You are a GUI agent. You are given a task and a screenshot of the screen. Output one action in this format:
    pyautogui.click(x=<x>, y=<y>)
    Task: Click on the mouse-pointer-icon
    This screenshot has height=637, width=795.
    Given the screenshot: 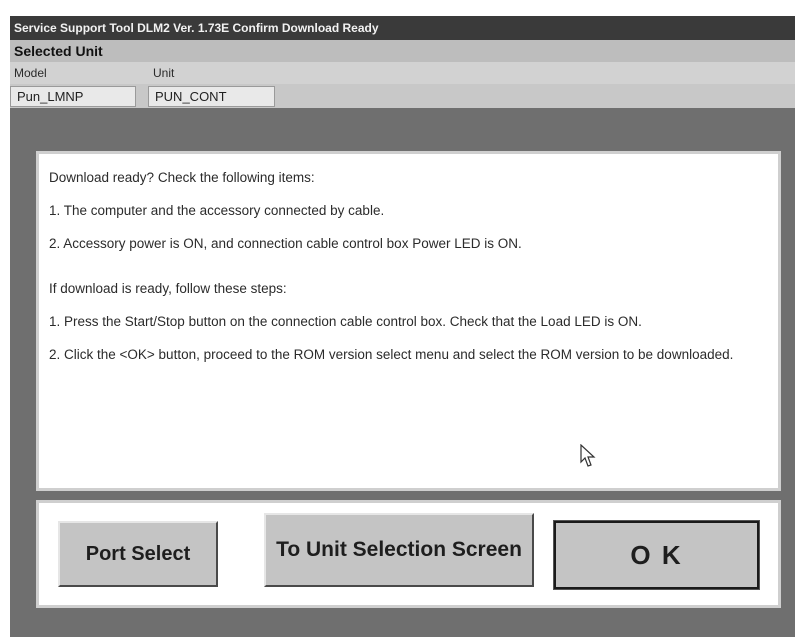 What is the action you would take?
    pyautogui.click(x=588, y=455)
    